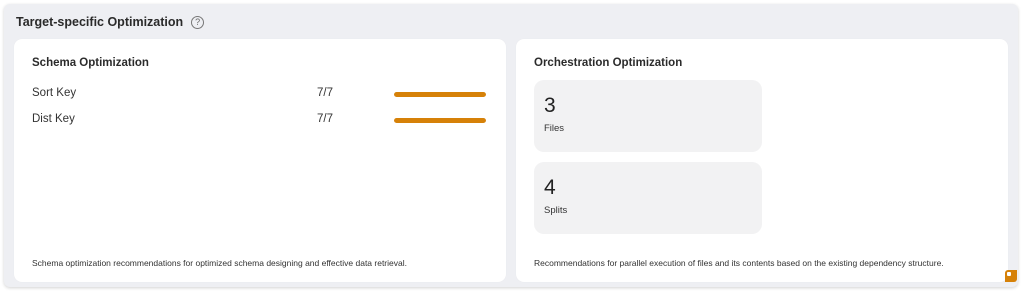 Image resolution: width=1024 pixels, height=293 pixels. I want to click on splits-count: 4, so click(550, 187).